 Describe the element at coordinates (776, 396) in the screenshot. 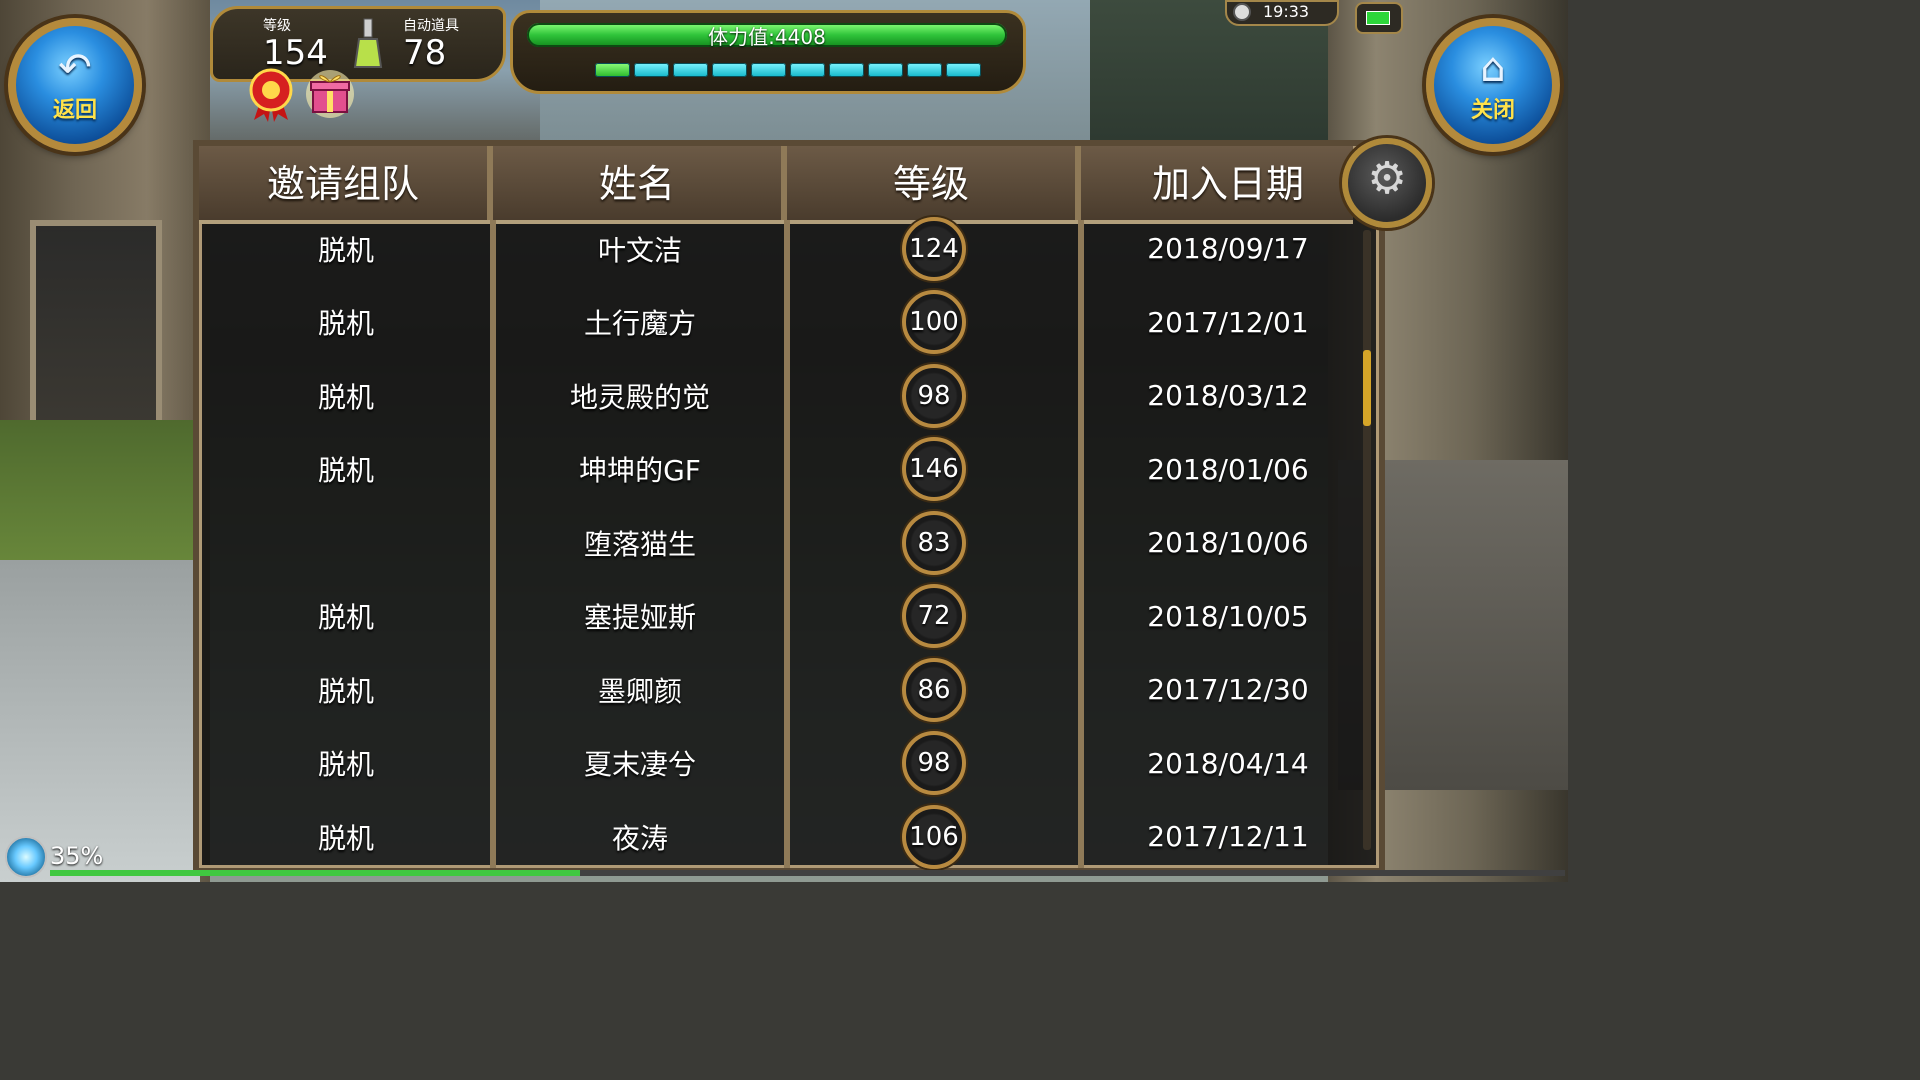

I see `table-row: 脱机 地灵殿的觉 98 2018/03/12` at that location.